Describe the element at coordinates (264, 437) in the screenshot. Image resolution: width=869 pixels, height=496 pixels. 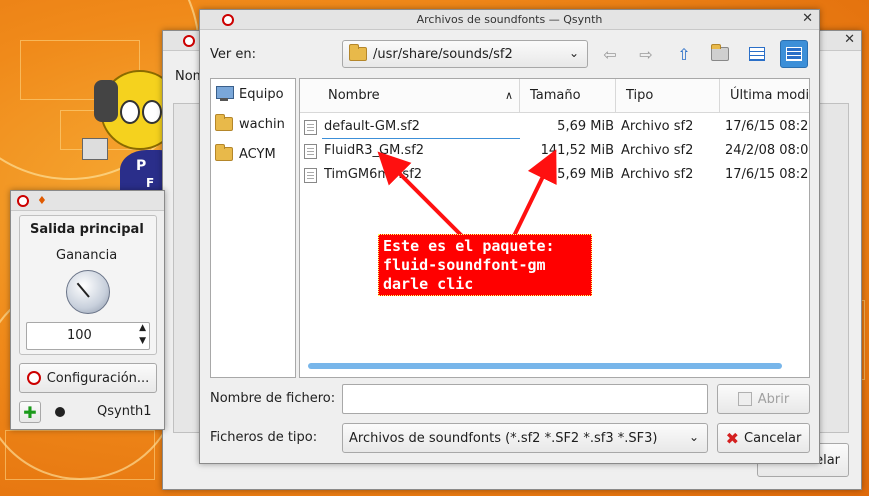
I see `filetype-label: Ficheros de tipo:` at that location.